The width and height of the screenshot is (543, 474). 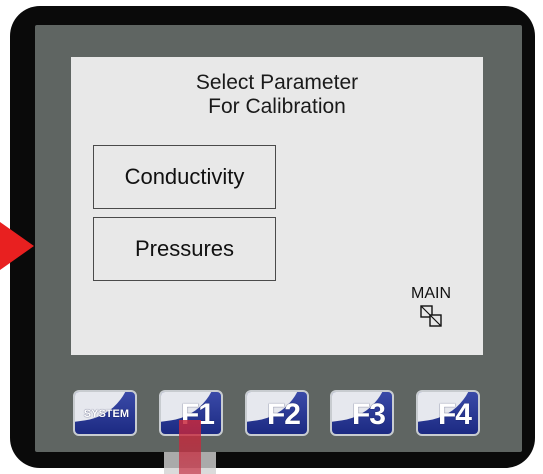 I want to click on f4-key: F4, so click(x=448, y=413).